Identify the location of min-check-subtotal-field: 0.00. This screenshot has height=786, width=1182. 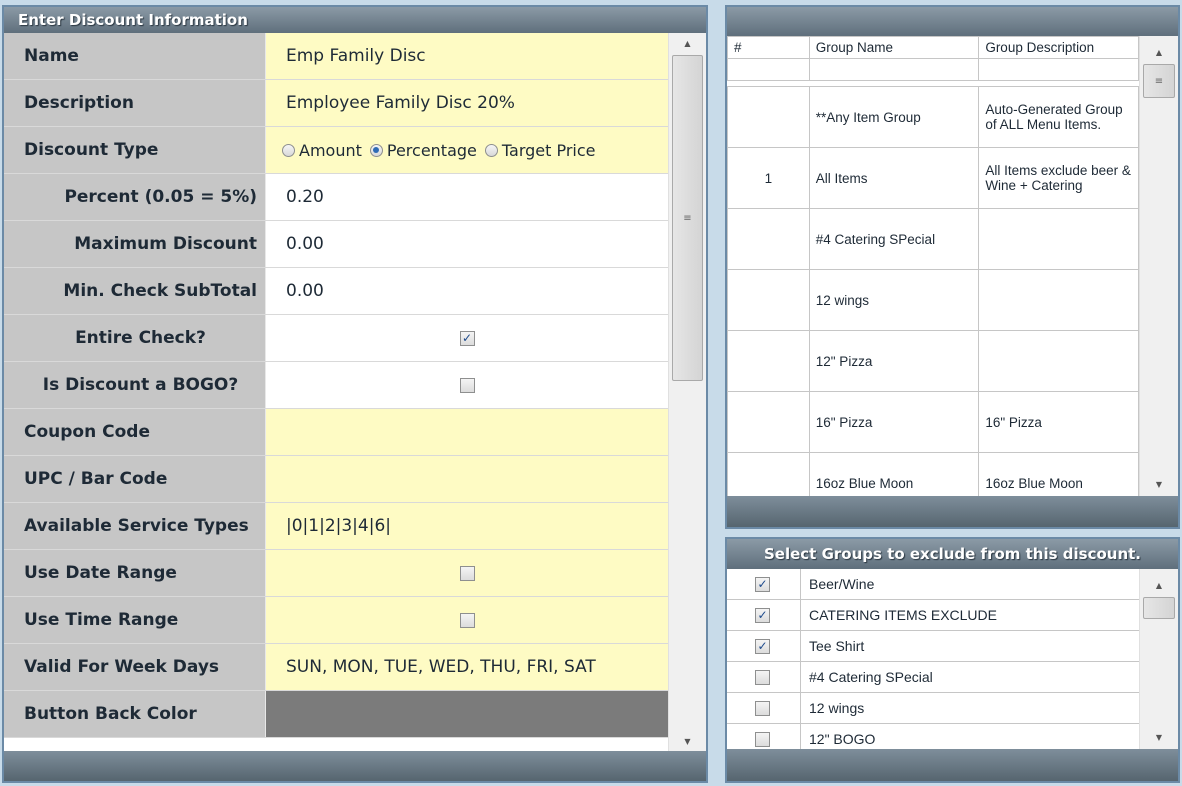
(467, 291).